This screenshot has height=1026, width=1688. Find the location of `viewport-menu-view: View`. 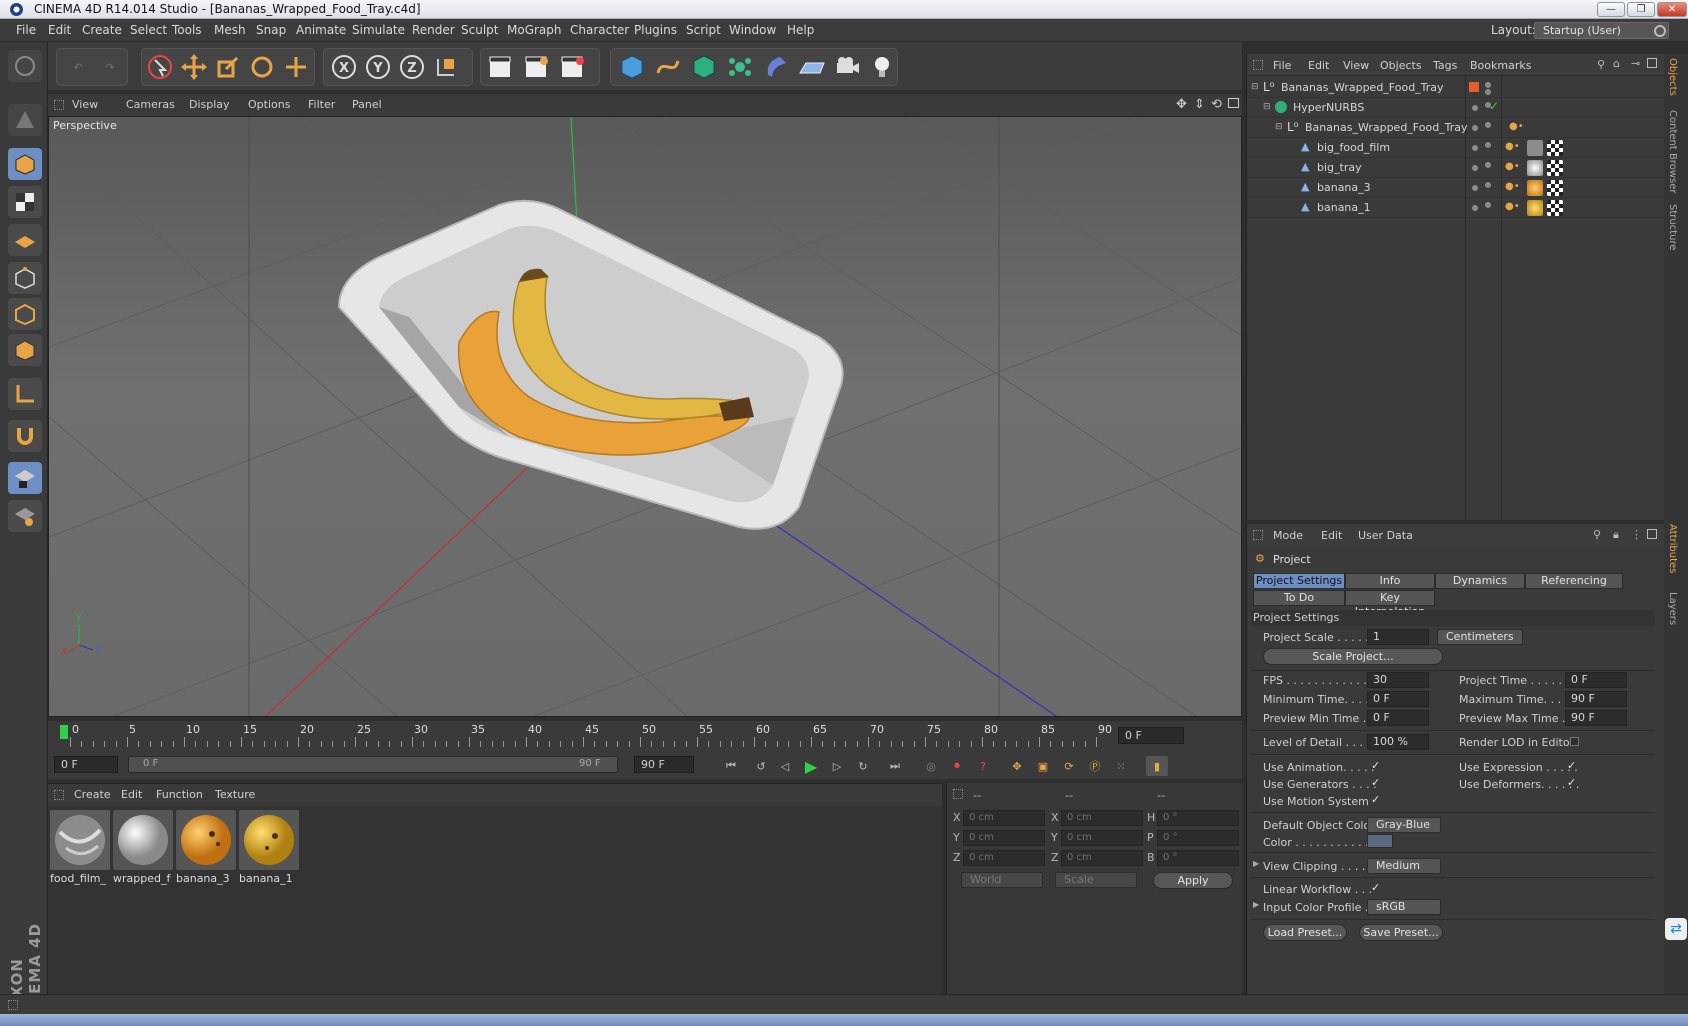

viewport-menu-view: View is located at coordinates (85, 104).